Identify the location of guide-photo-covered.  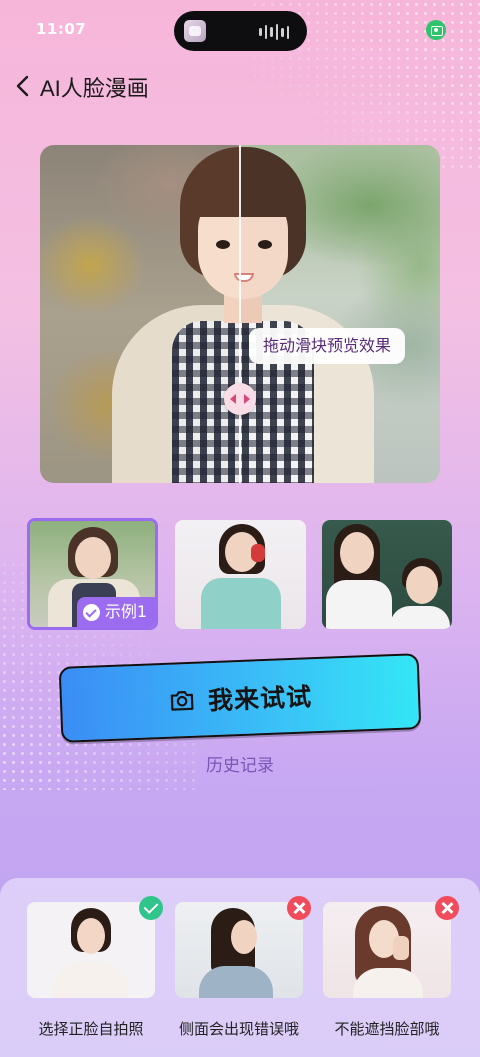
(387, 950).